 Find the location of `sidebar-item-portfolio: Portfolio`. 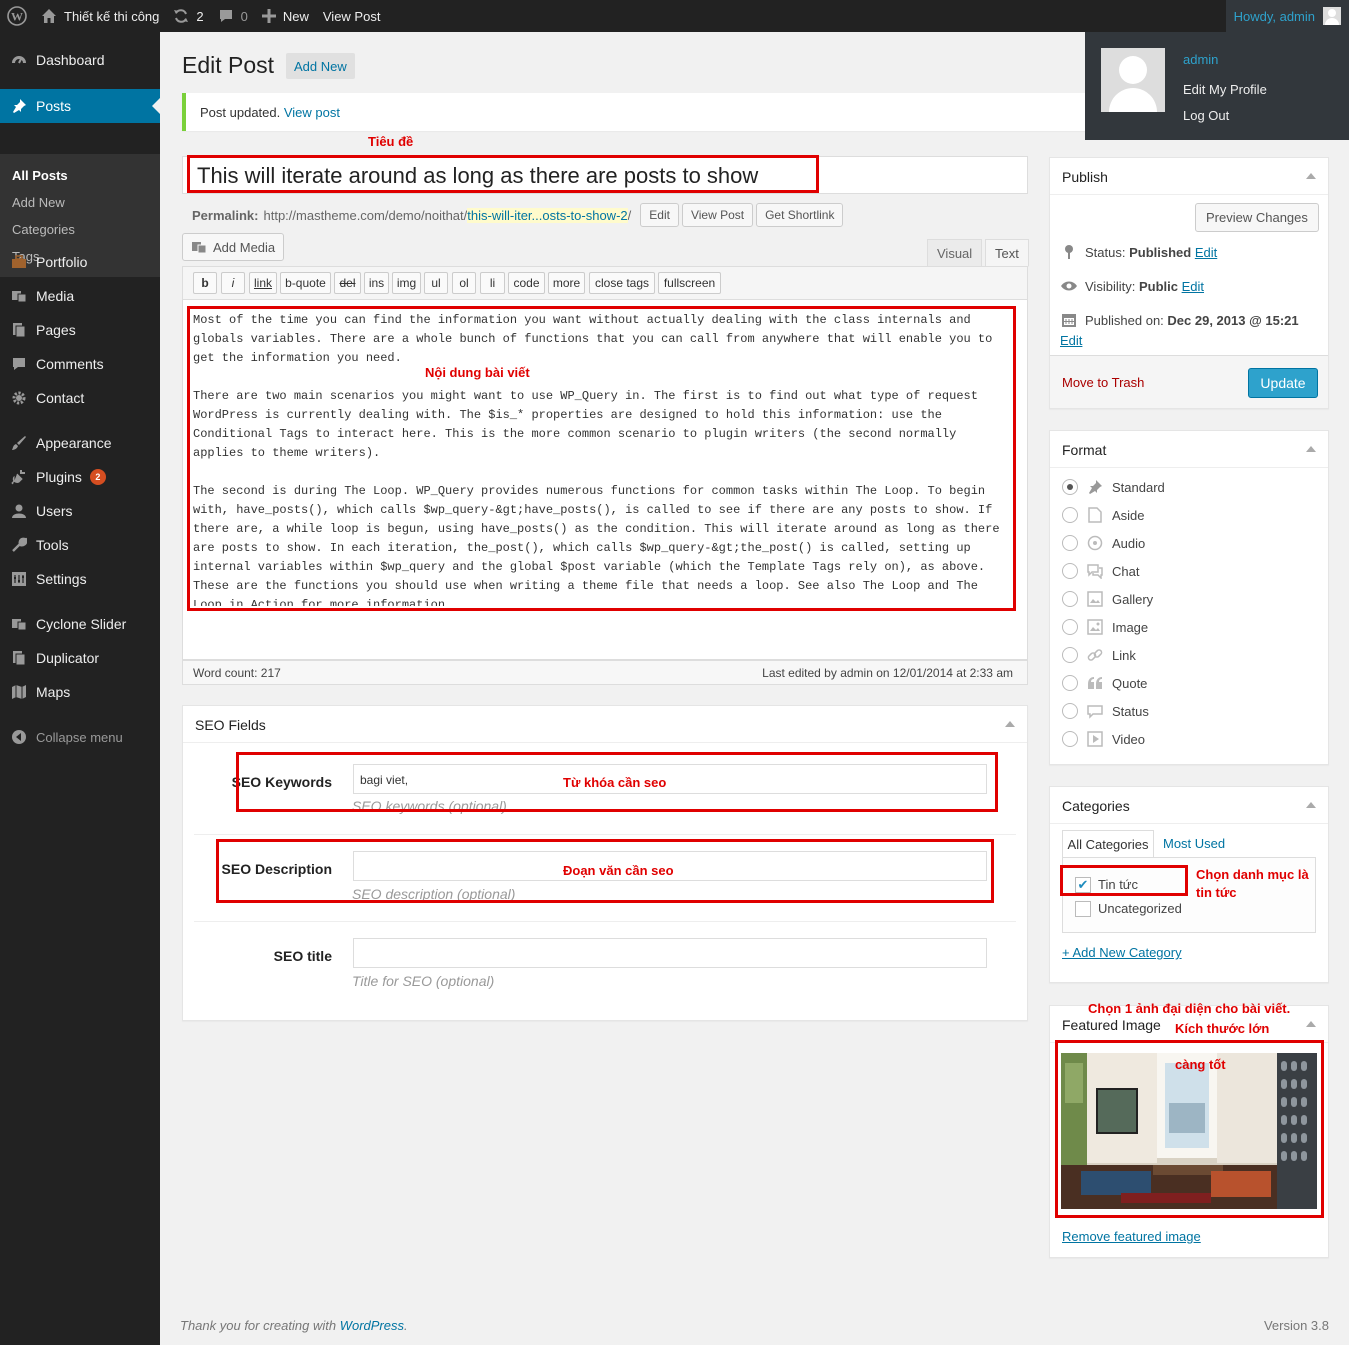

sidebar-item-portfolio: Portfolio is located at coordinates (80, 262).